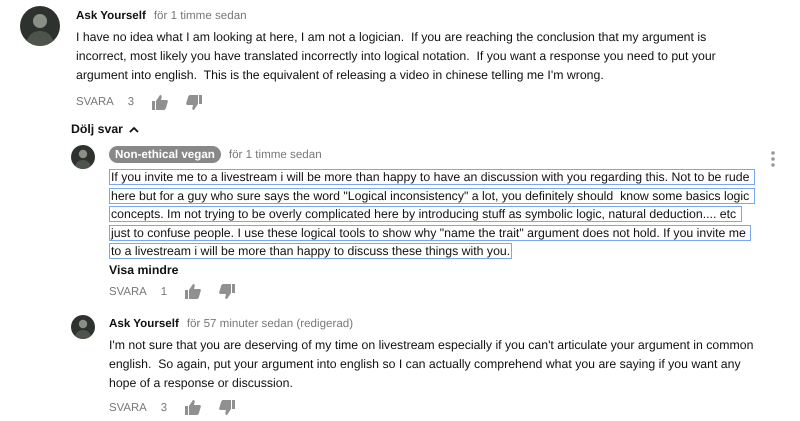 This screenshot has height=421, width=800. I want to click on more-options-icon, so click(773, 159).